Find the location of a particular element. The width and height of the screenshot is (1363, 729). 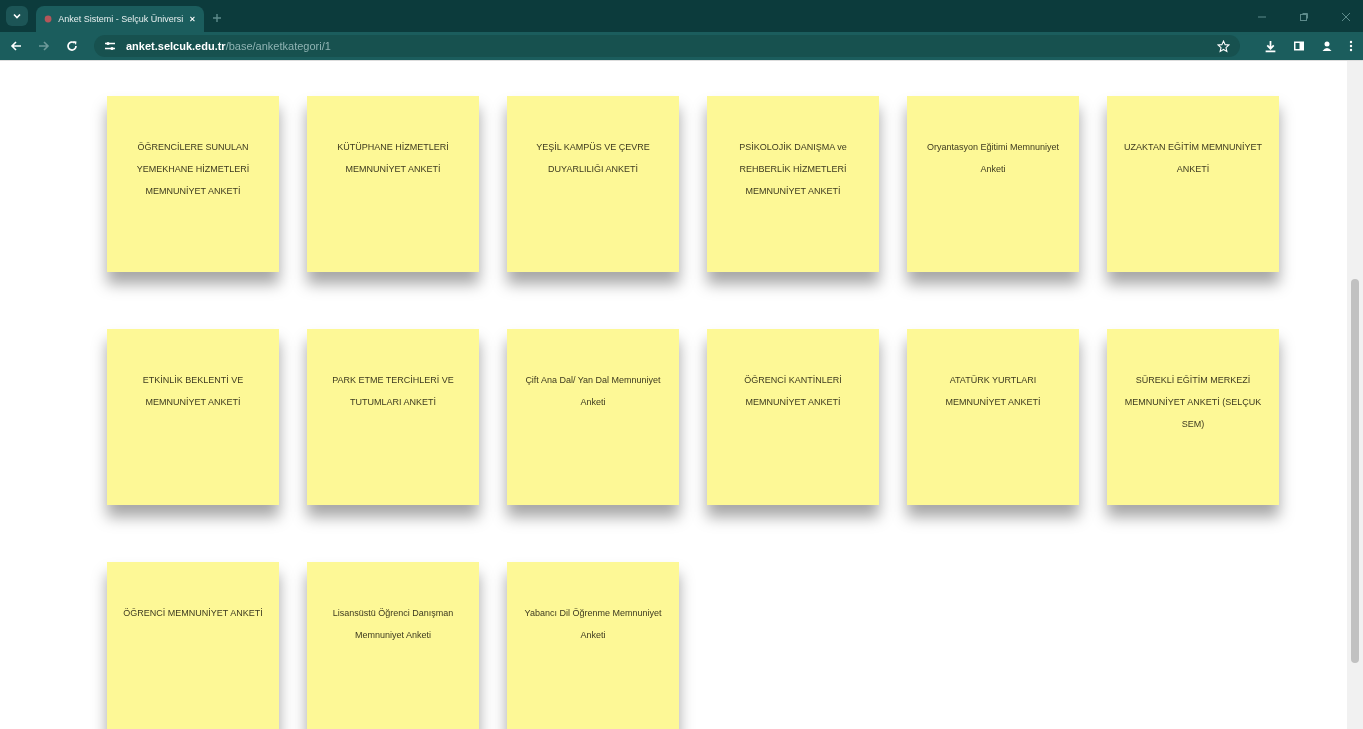

survey-title: ATATÜRK YURTLARI MEMNUNİYET ANKETİ is located at coordinates (993, 391).